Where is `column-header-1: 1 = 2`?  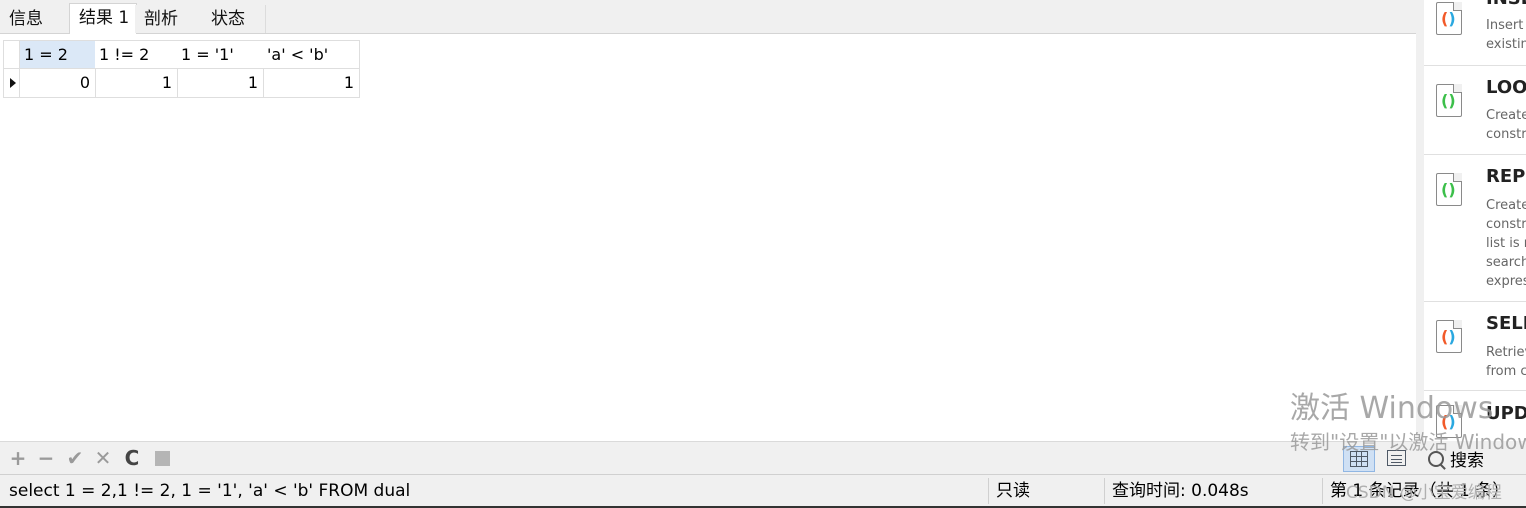
column-header-1: 1 = 2 is located at coordinates (58, 54).